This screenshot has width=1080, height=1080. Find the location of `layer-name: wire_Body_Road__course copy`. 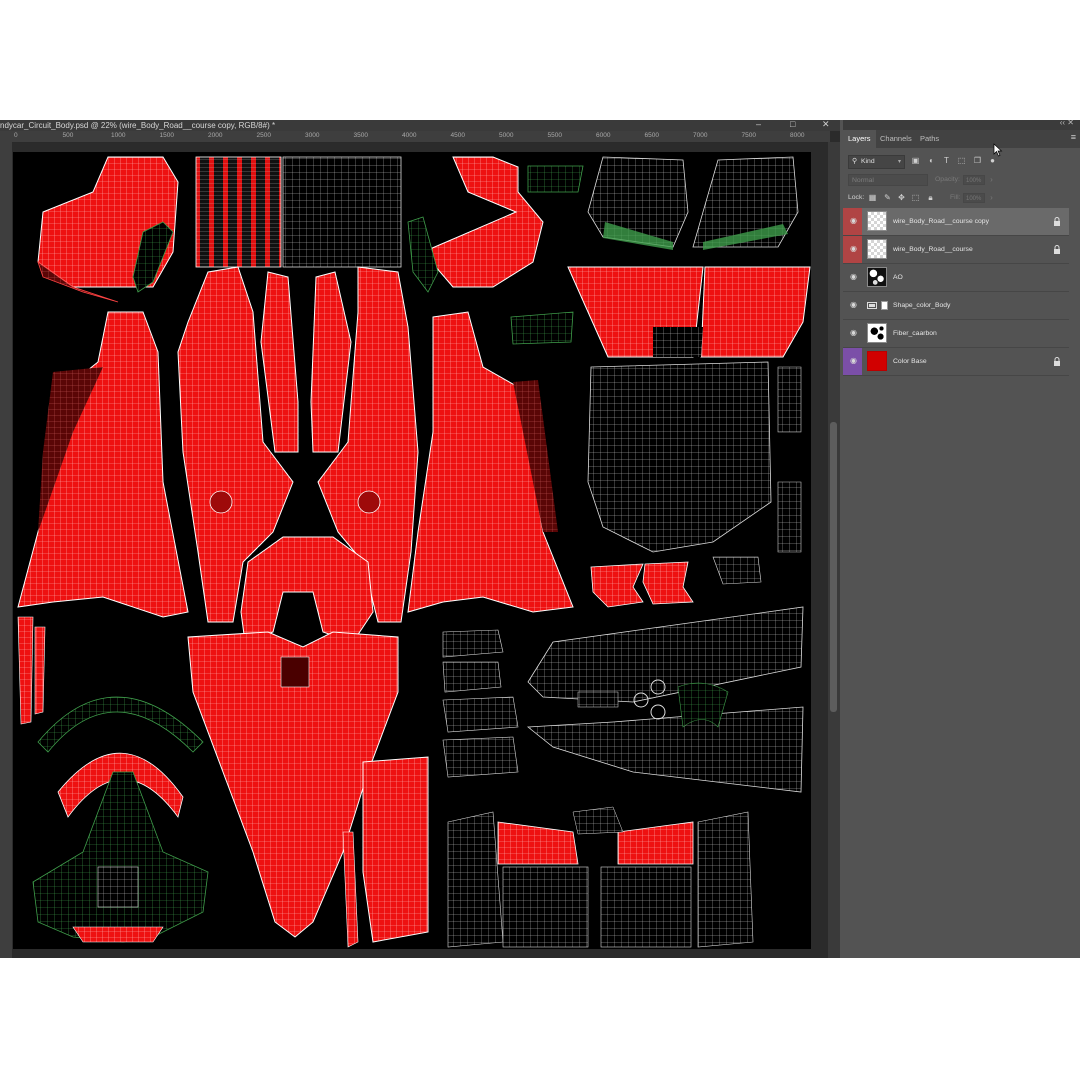

layer-name: wire_Body_Road__course copy is located at coordinates (941, 221).